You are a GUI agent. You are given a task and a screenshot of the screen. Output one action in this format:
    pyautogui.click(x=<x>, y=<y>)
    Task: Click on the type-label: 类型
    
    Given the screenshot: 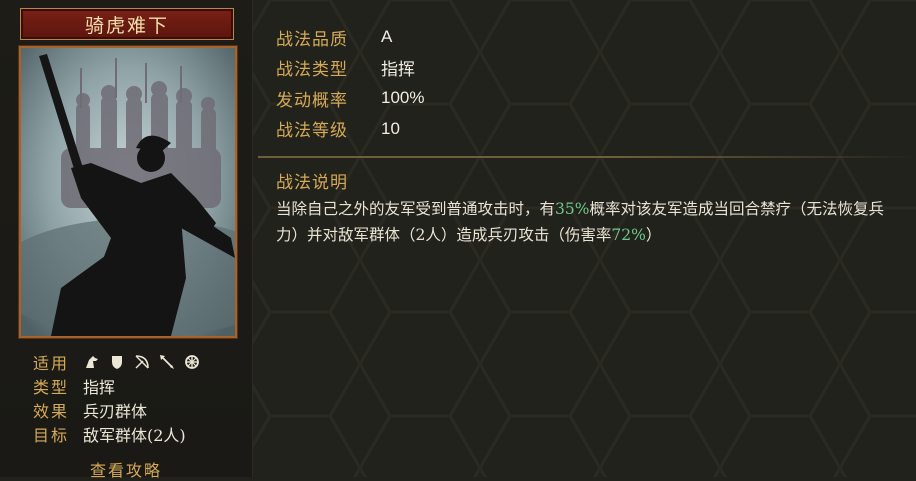 What is the action you would take?
    pyautogui.click(x=51, y=387)
    